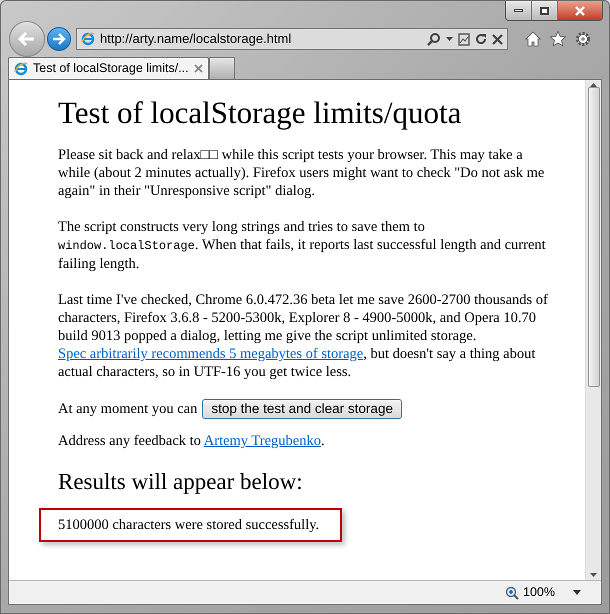 This screenshot has height=614, width=610. I want to click on stop-test-button: stop the test and clear storage, so click(302, 409).